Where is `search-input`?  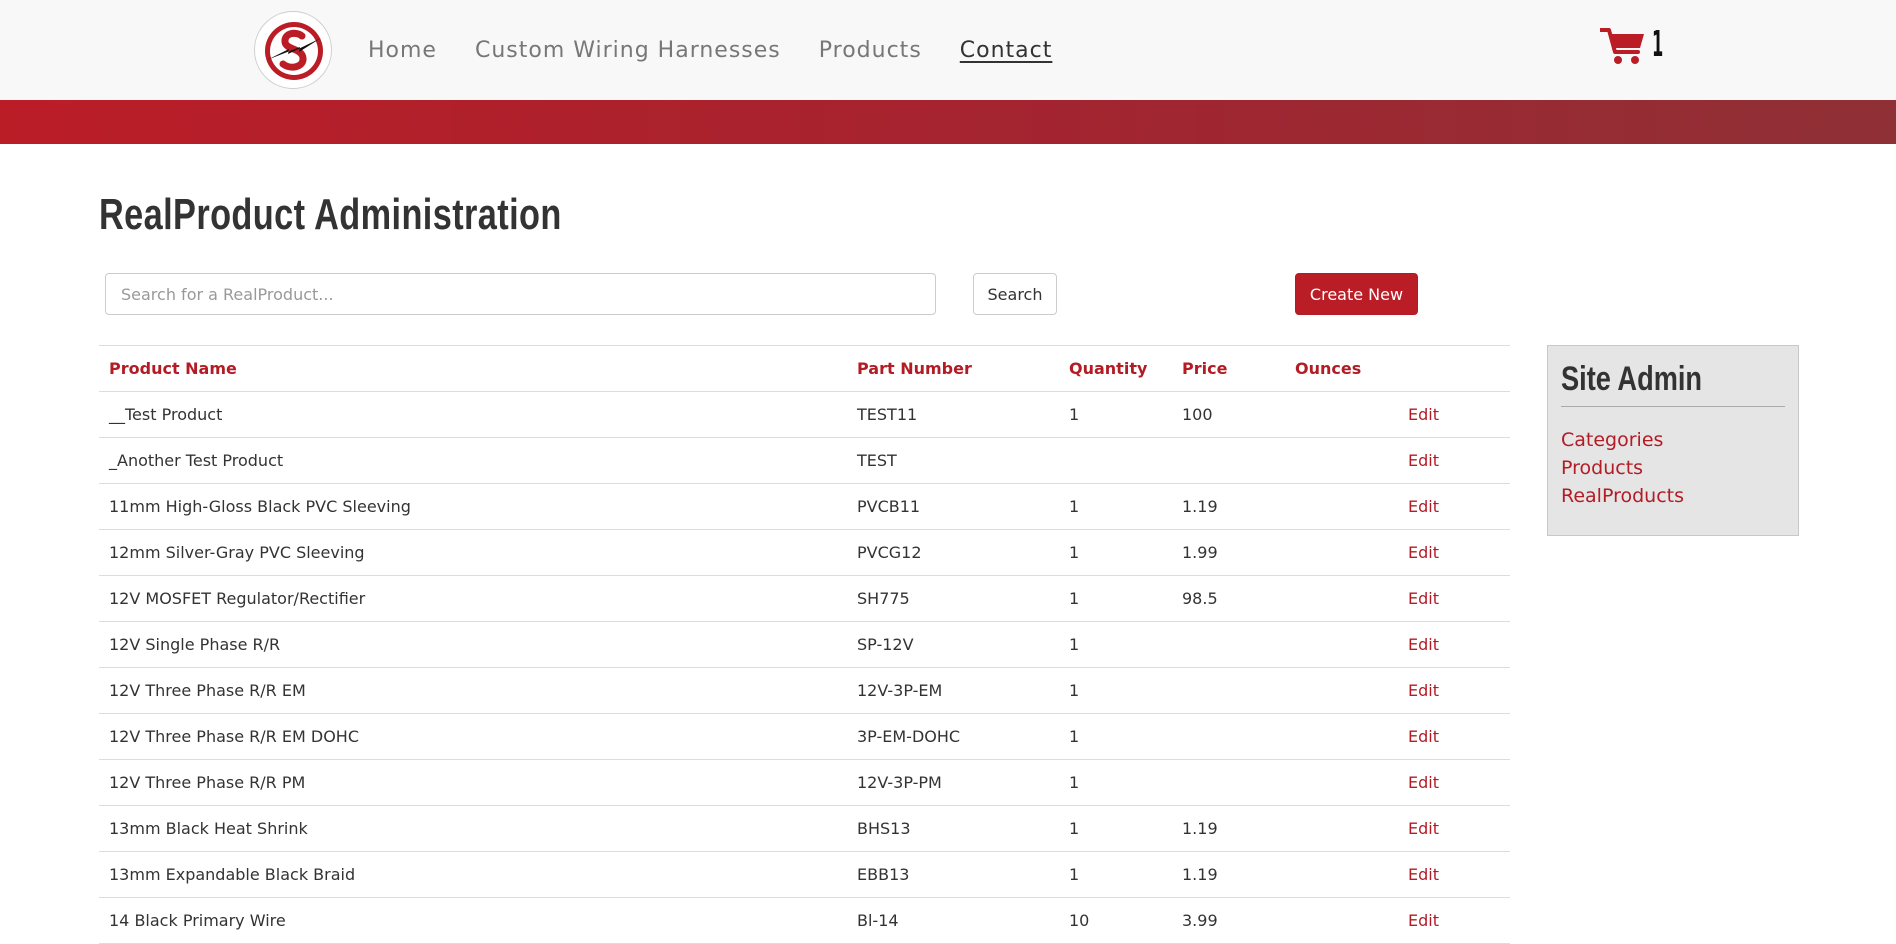
search-input is located at coordinates (520, 294).